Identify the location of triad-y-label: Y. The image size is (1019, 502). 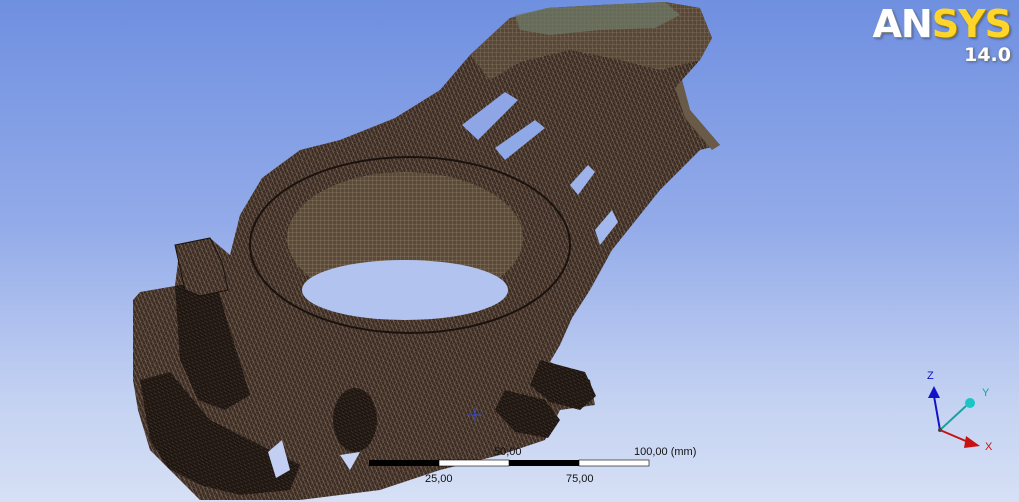
(986, 393).